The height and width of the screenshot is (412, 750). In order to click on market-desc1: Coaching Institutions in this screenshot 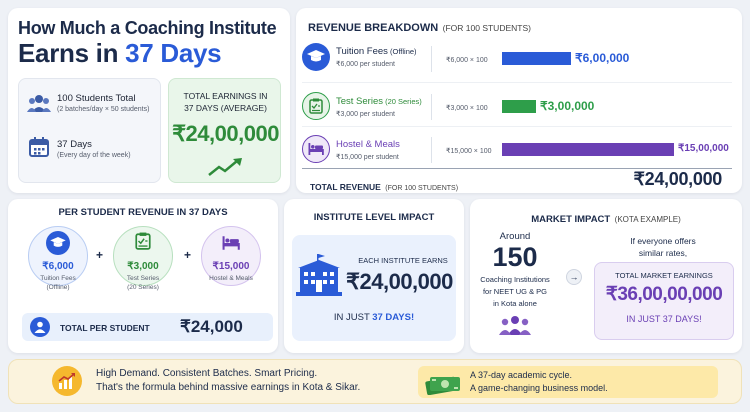, I will do `click(515, 279)`.